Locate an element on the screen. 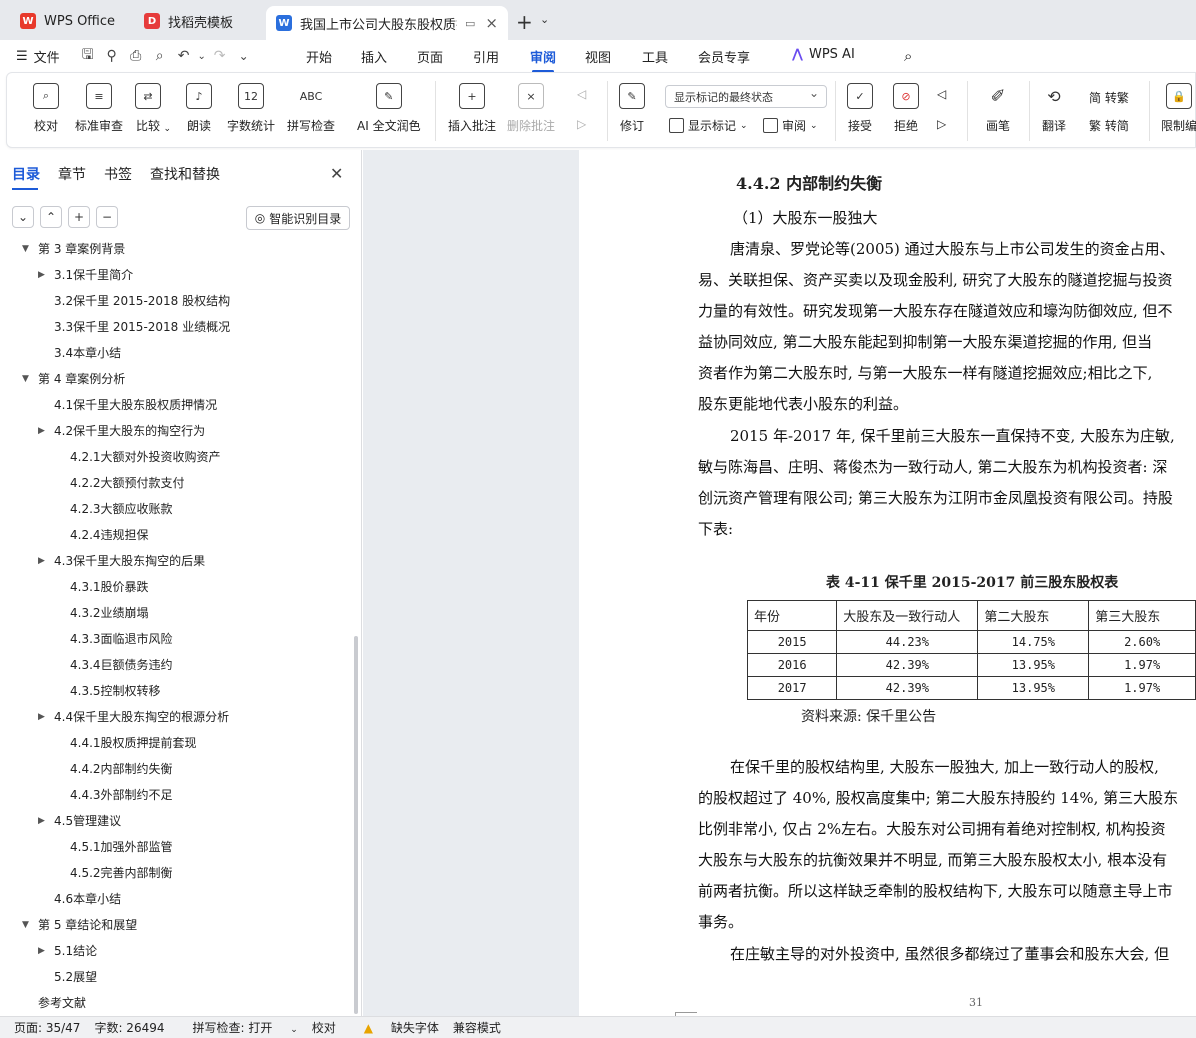 This screenshot has width=1196, height=1038. toc-item: ▶ 3.1保千里简介 is located at coordinates (85, 275).